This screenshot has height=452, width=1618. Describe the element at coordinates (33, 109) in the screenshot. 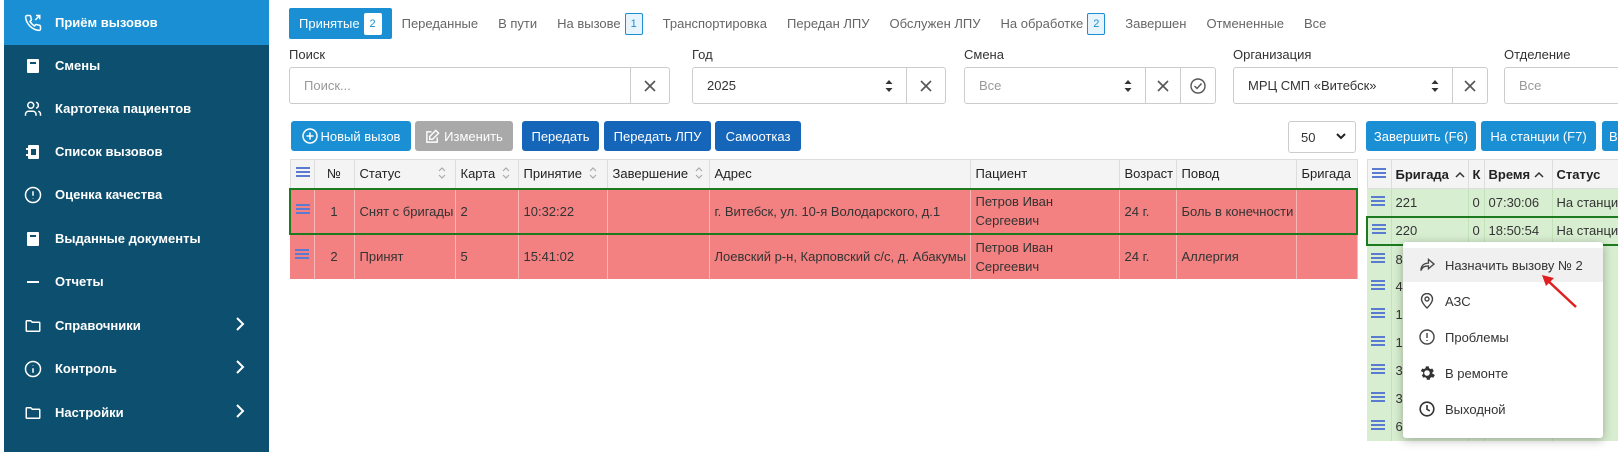

I see `users-icon` at that location.